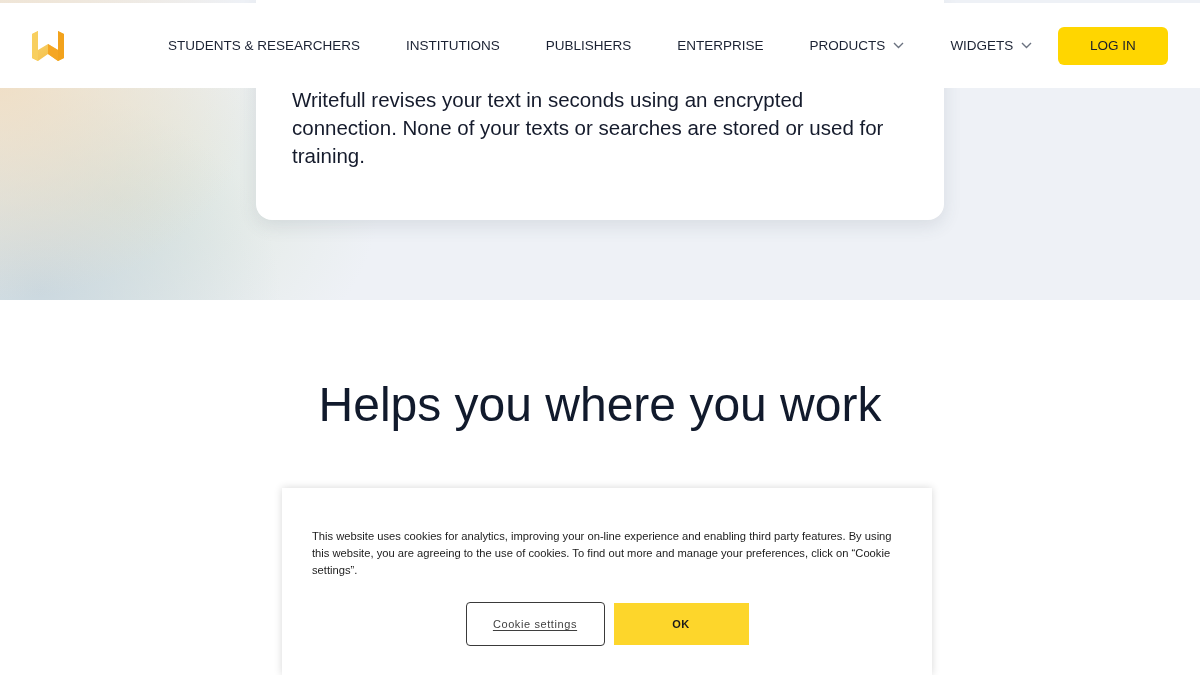 This screenshot has height=675, width=1200. Describe the element at coordinates (720, 45) in the screenshot. I see `nav-link: ENTERPRISE` at that location.